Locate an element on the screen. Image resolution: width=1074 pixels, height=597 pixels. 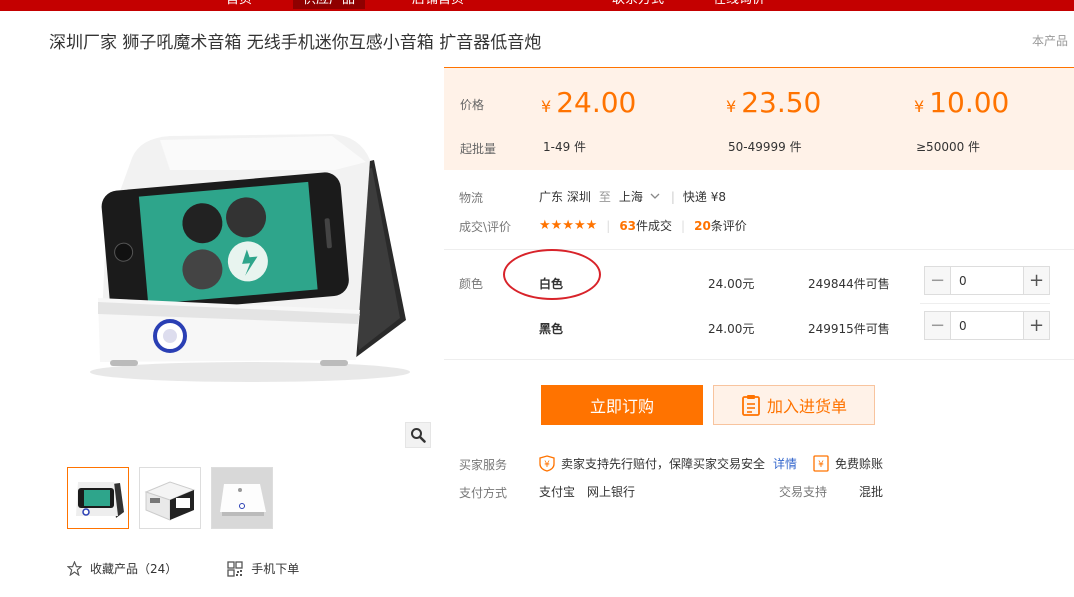
credit-icon: ¥ is located at coordinates (821, 463).